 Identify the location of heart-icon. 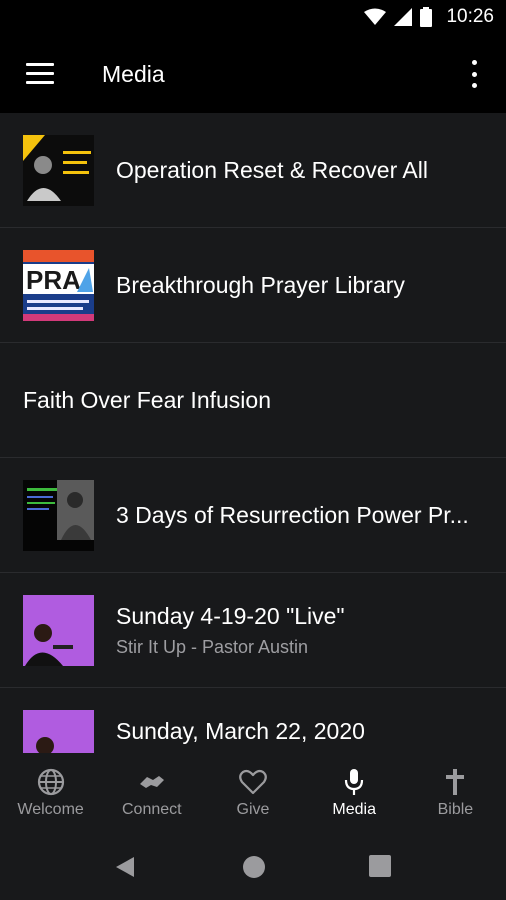
(253, 782).